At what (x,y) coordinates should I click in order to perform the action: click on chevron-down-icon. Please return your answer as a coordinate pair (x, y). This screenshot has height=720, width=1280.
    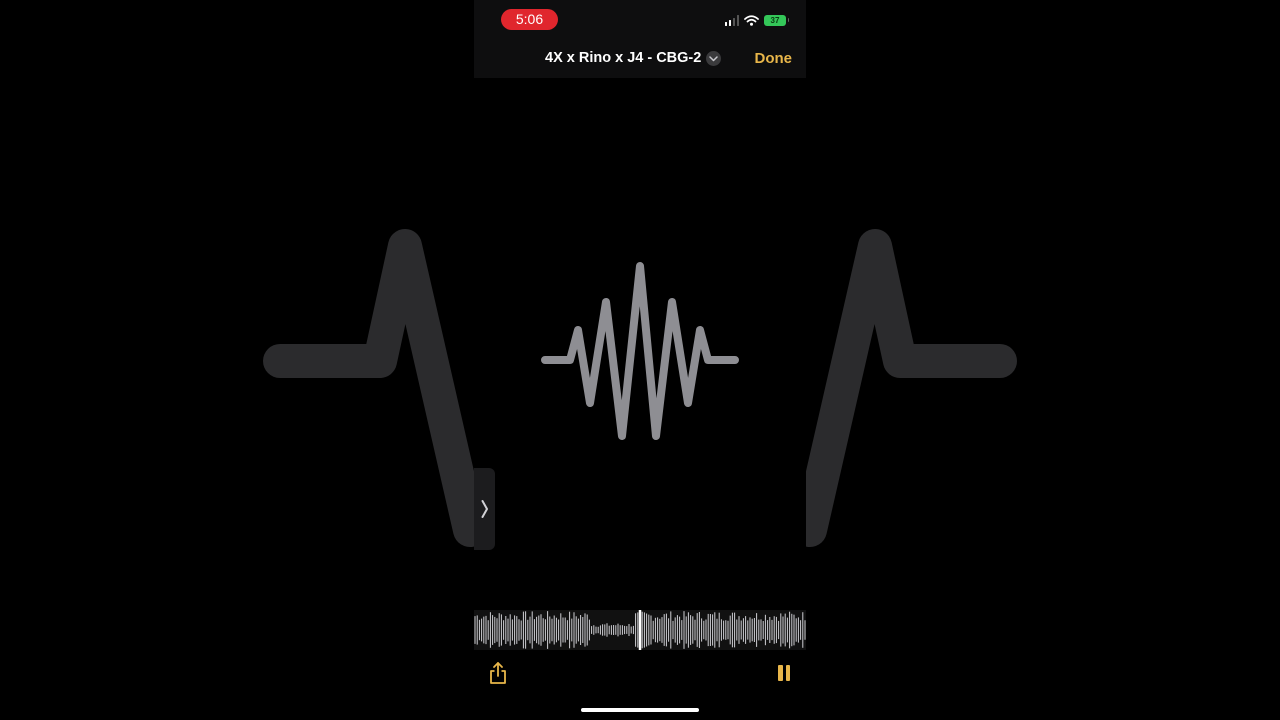
    Looking at the image, I should click on (713, 58).